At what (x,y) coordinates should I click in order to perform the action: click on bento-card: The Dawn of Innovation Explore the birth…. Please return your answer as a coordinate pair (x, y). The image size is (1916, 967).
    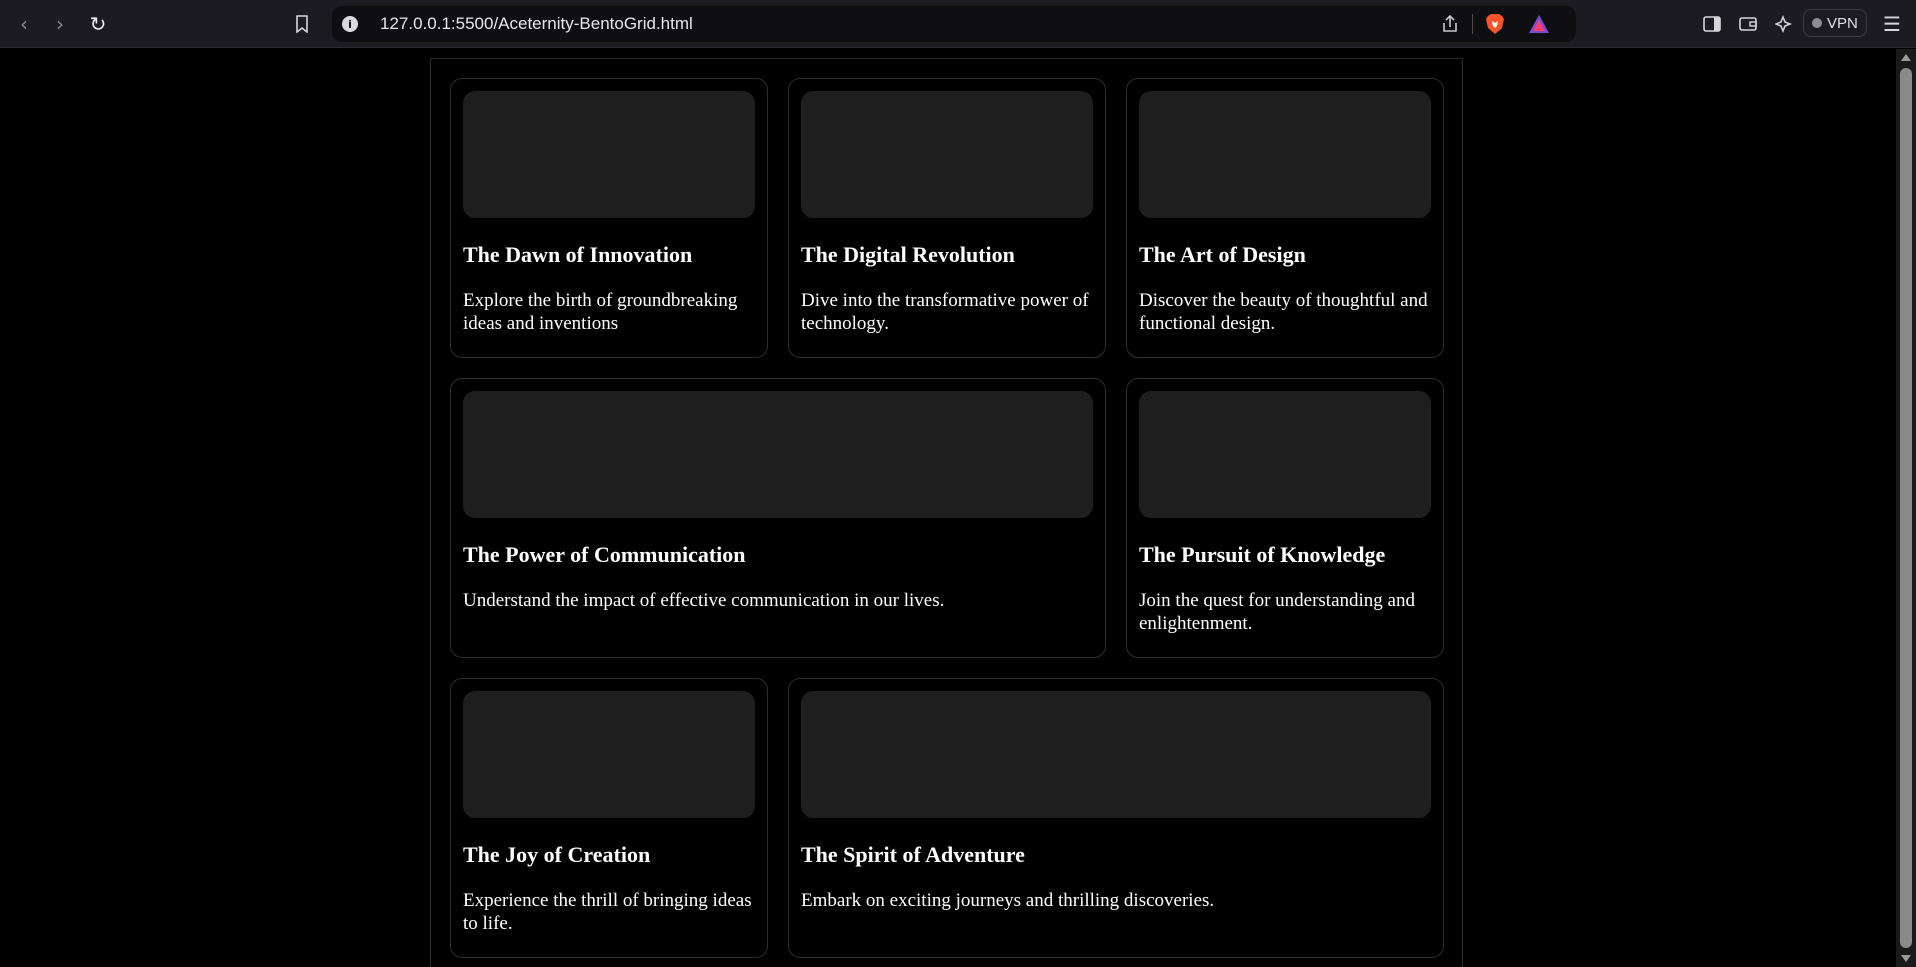
    Looking at the image, I should click on (609, 218).